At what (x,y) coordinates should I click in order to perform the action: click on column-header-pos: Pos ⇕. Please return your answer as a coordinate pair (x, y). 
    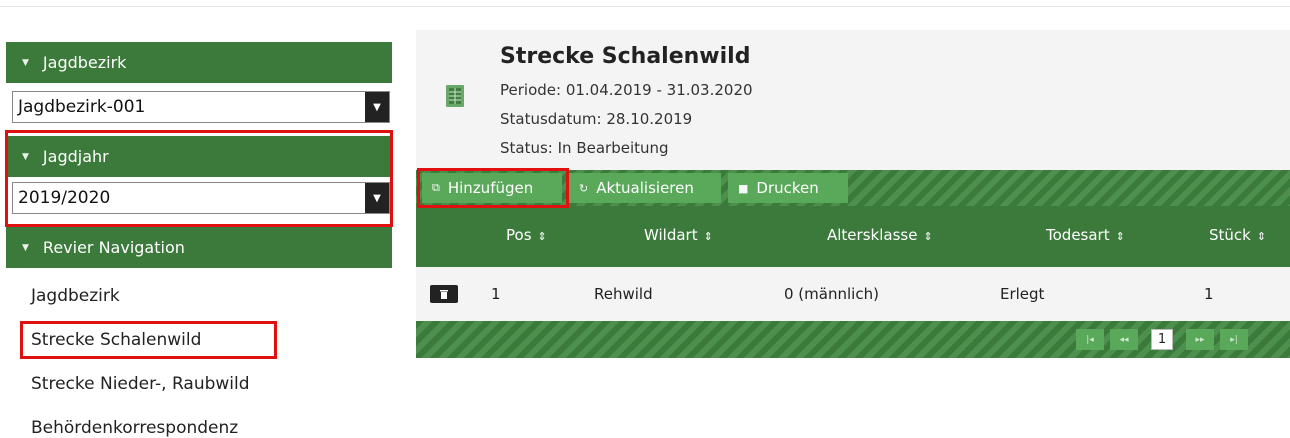
    Looking at the image, I should click on (526, 235).